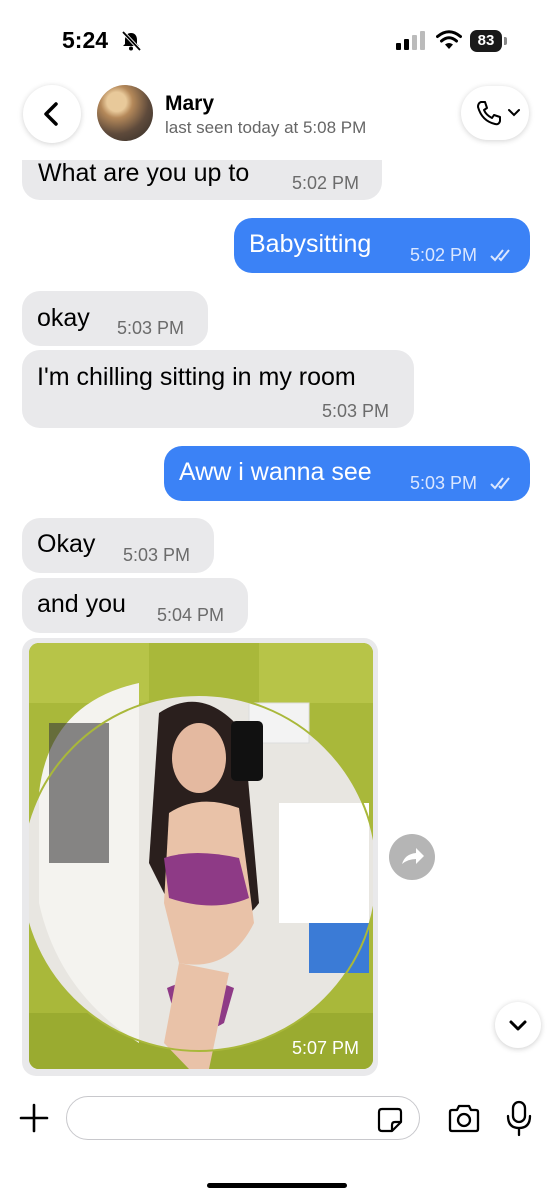 Image resolution: width=554 pixels, height=1200 pixels. I want to click on message-bubble: Aww i wanna see 5:03 PM, so click(347, 473).